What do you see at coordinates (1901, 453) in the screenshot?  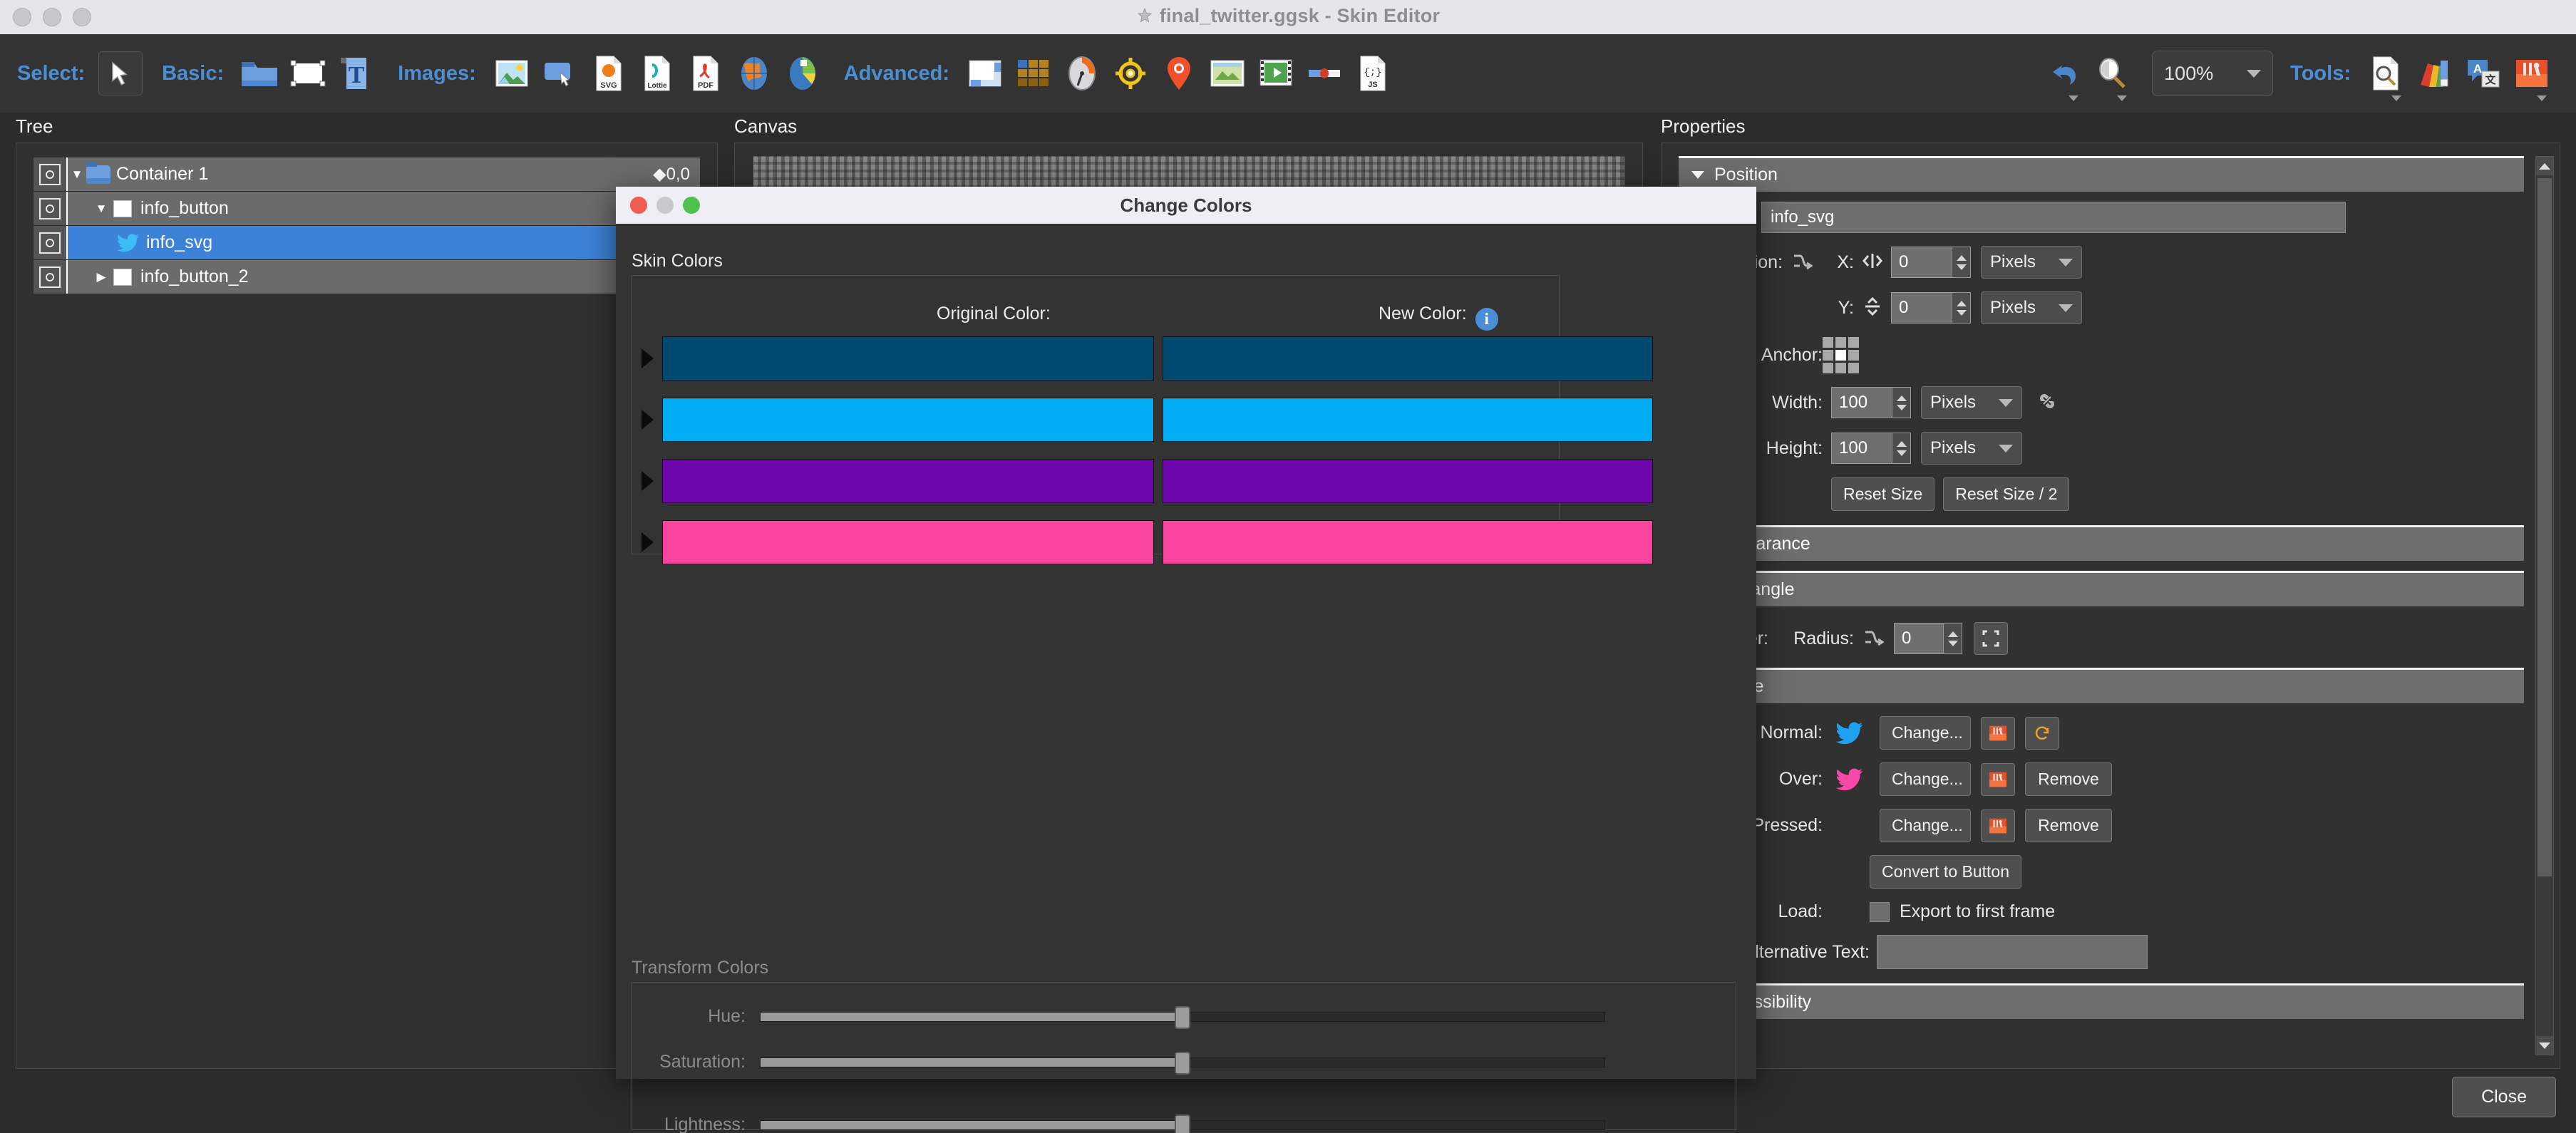 I see `height-decrement-icon` at bounding box center [1901, 453].